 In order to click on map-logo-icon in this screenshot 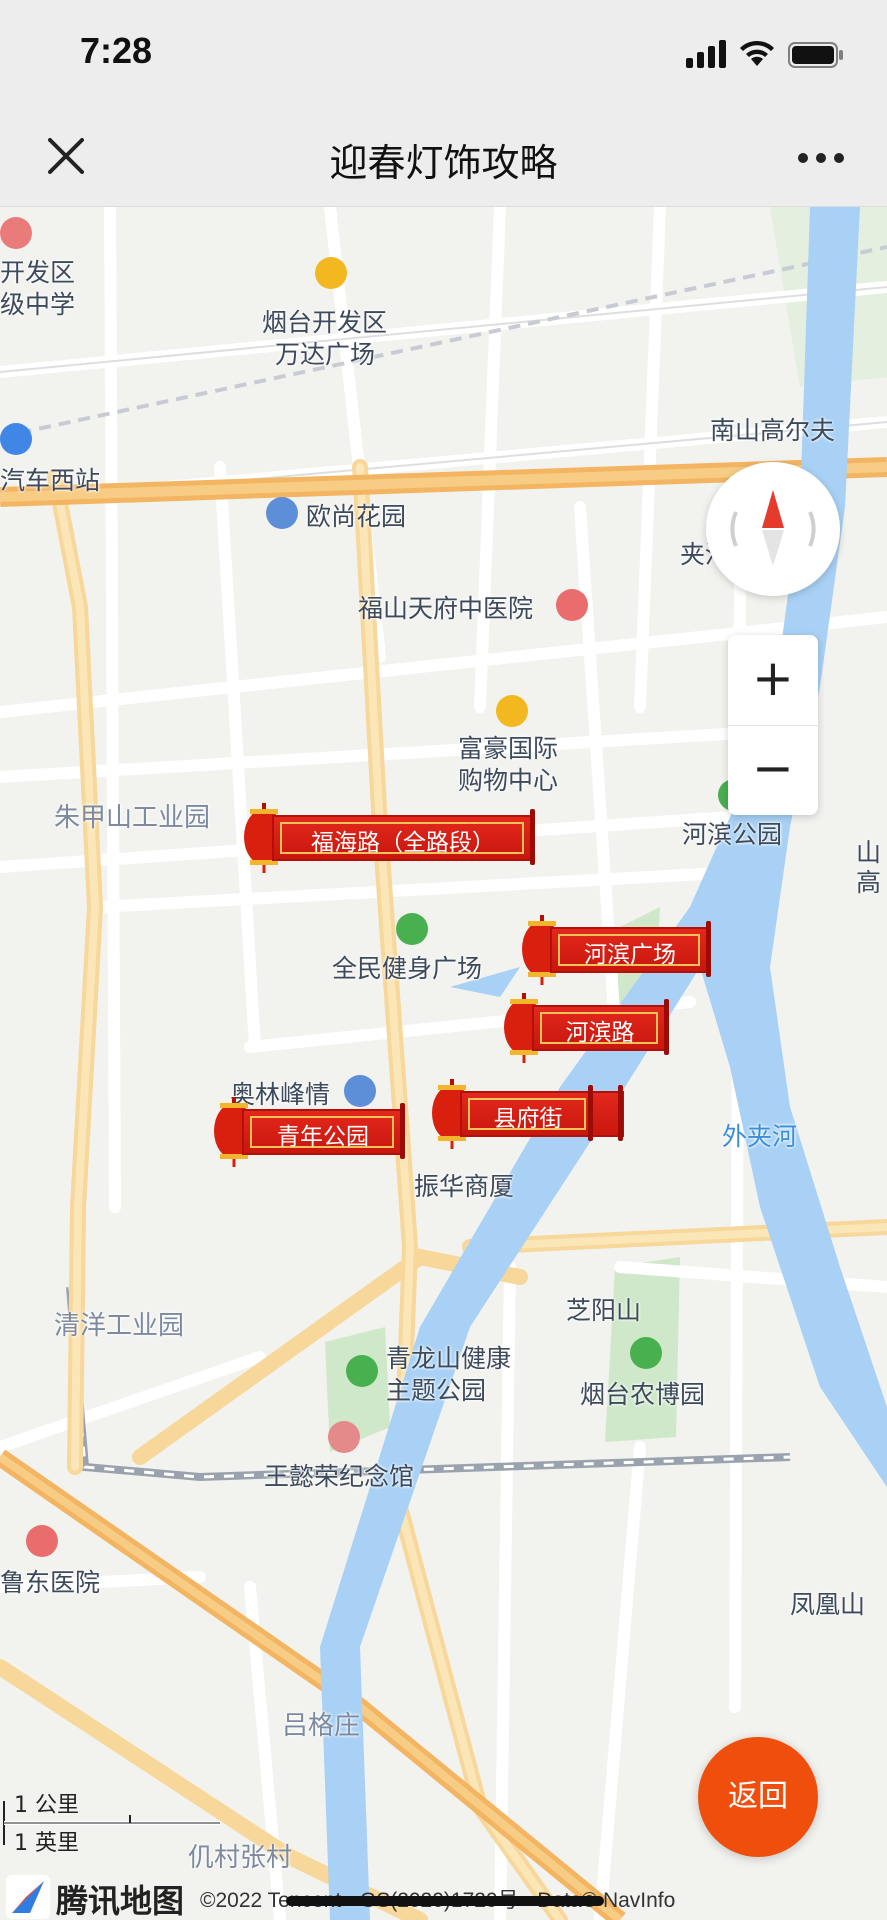, I will do `click(28, 1897)`.